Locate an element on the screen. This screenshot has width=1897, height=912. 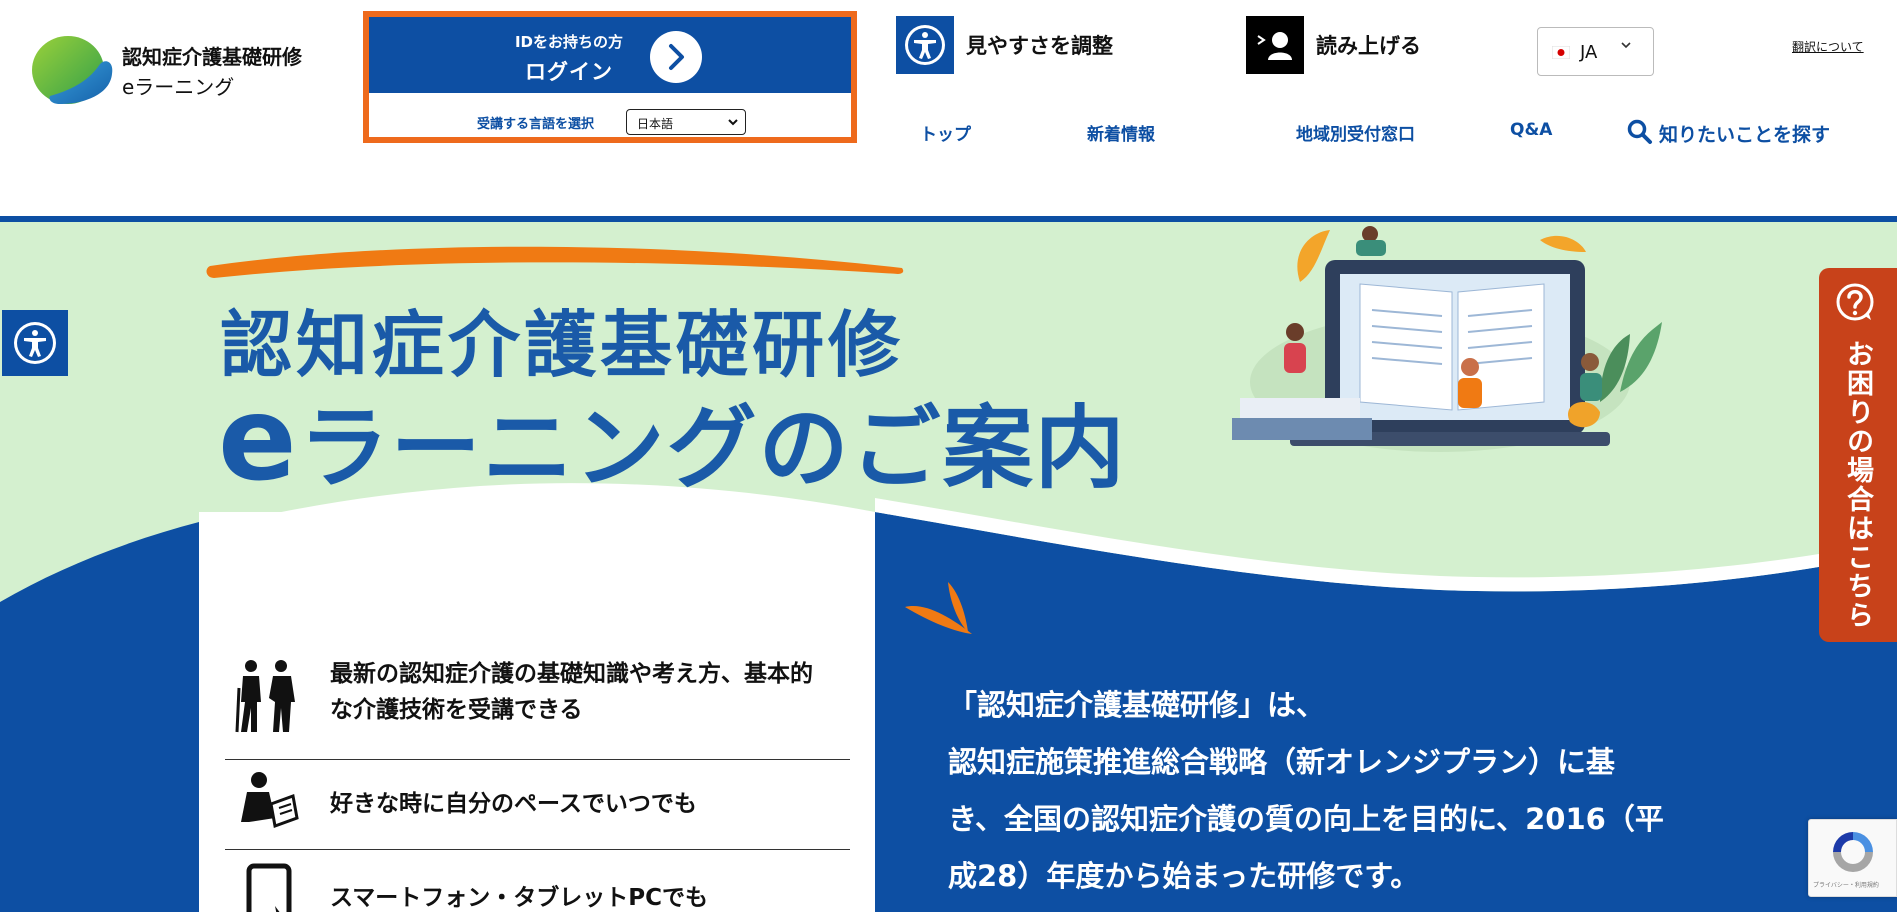
help-tab-label: お困りの場合はこちら is located at coordinates (1857, 485).